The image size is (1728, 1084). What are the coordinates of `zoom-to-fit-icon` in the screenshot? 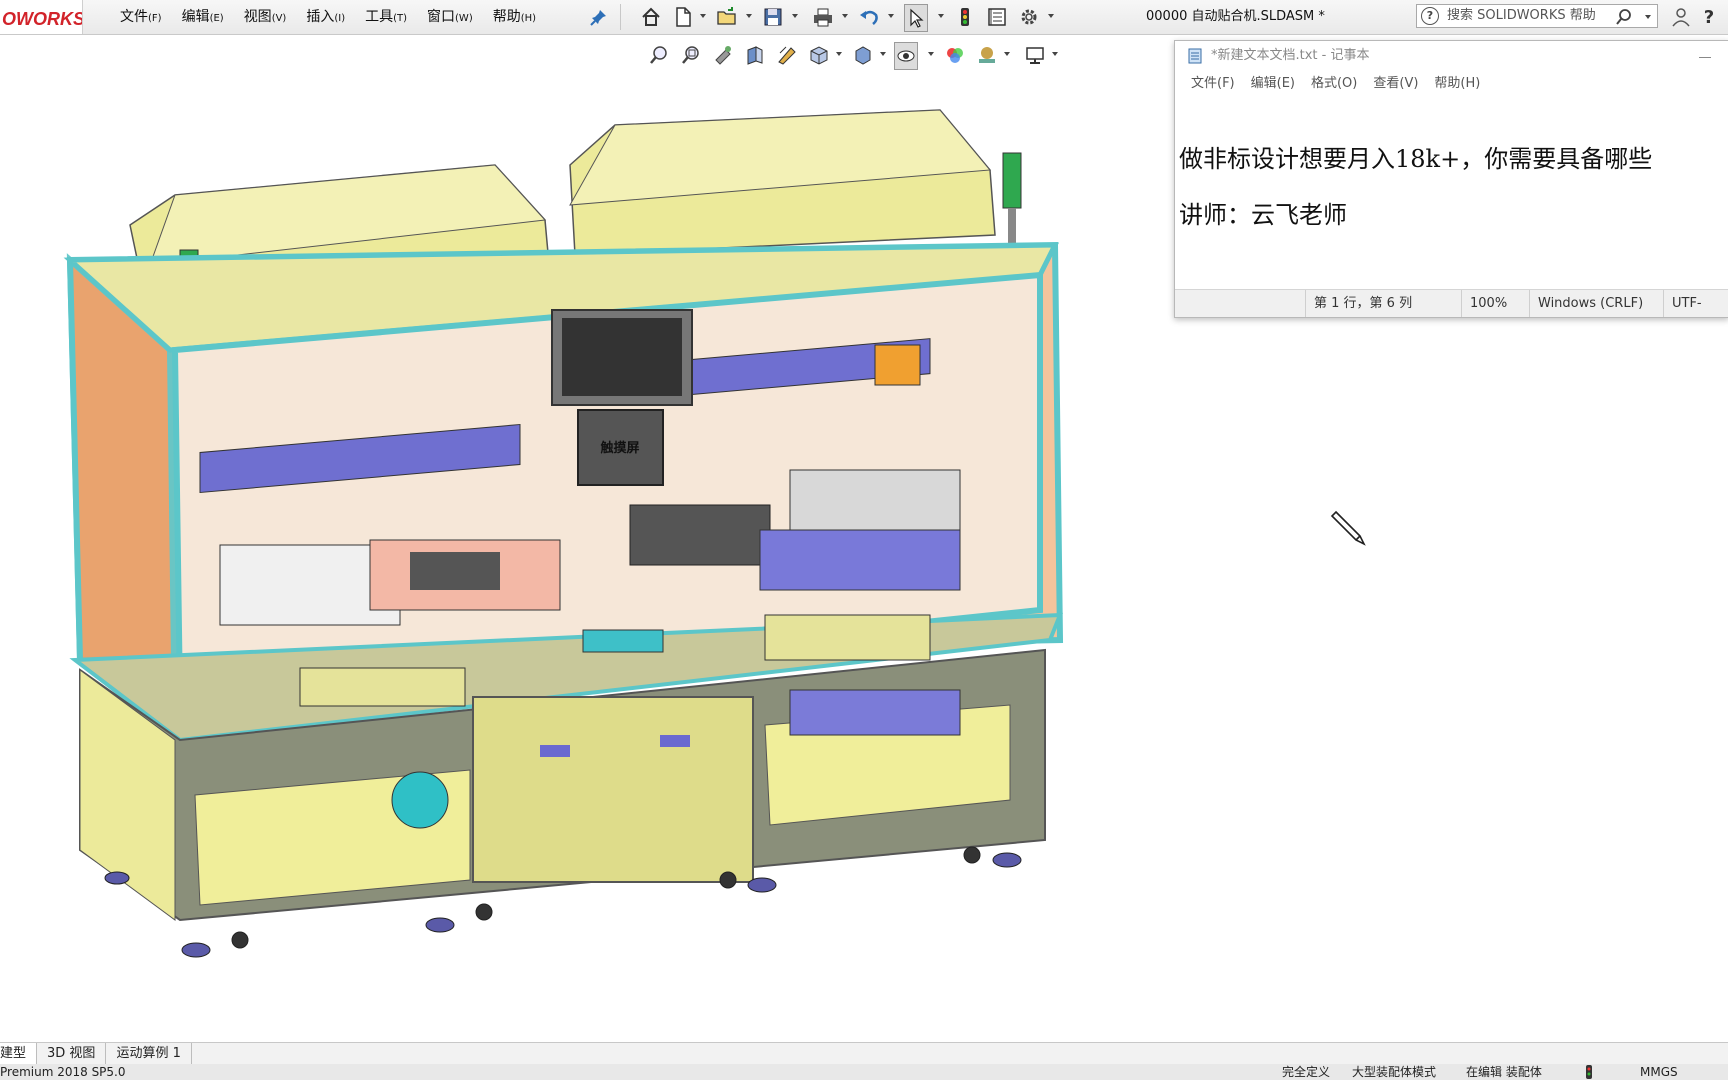 It's located at (659, 55).